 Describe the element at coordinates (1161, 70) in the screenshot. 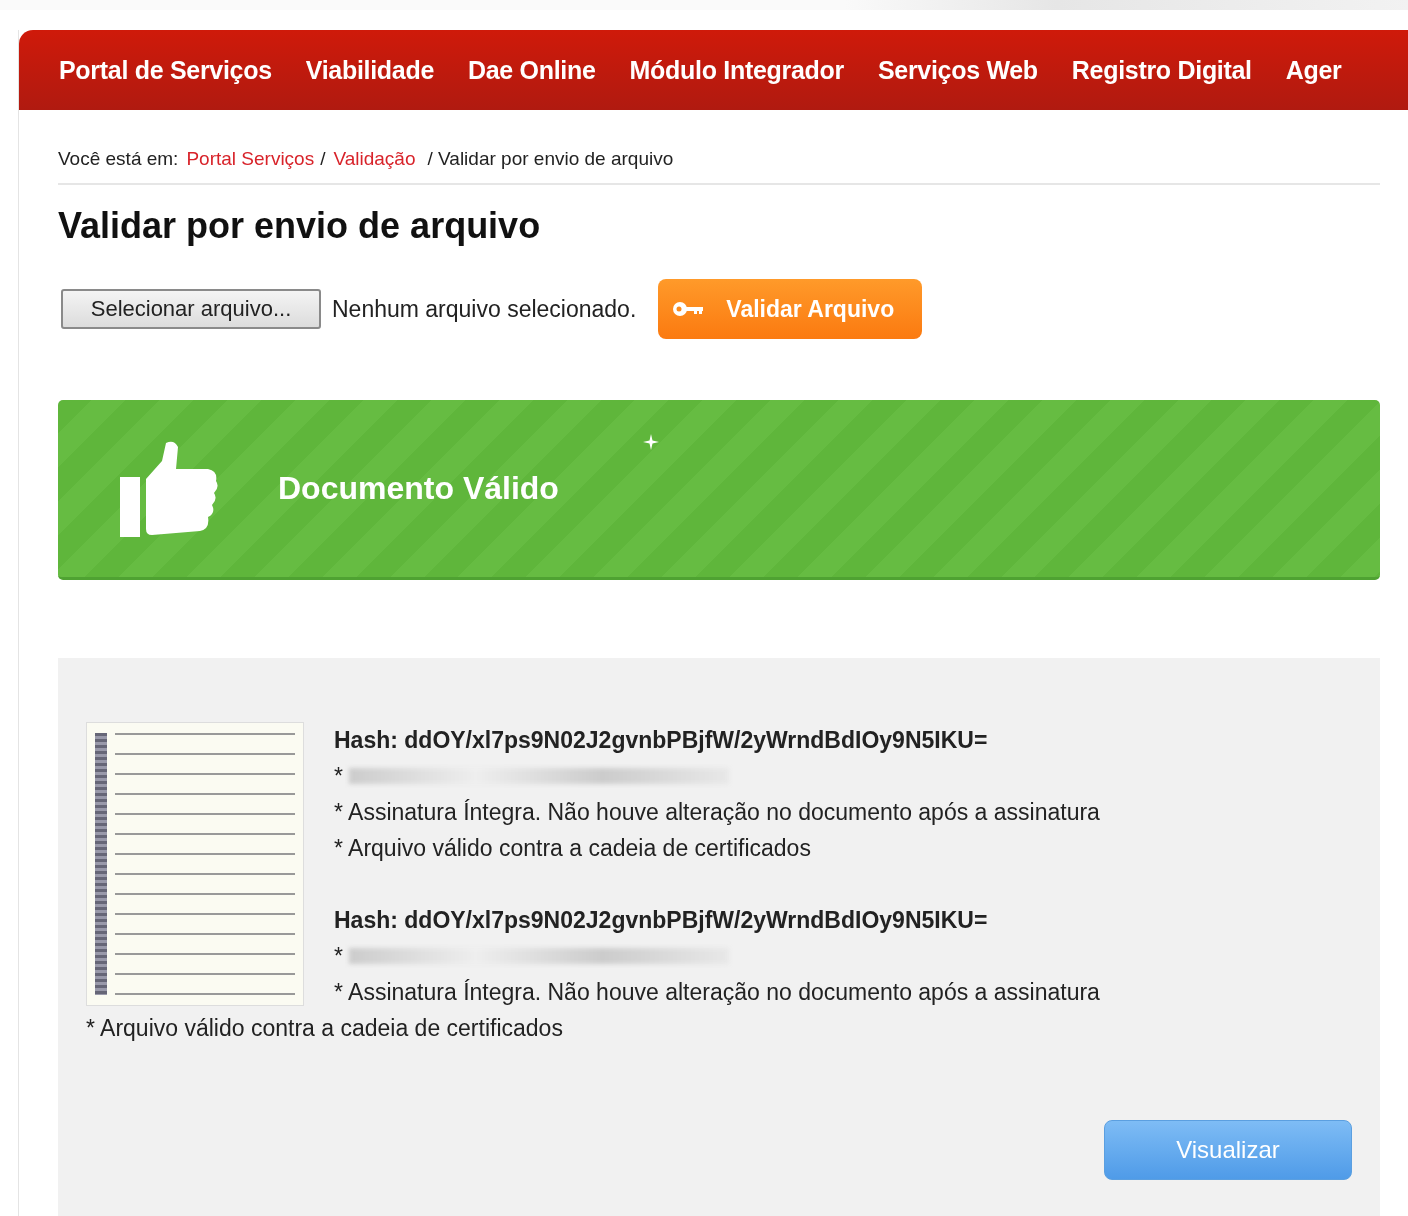

I see `nav-link: Registro Digital` at that location.